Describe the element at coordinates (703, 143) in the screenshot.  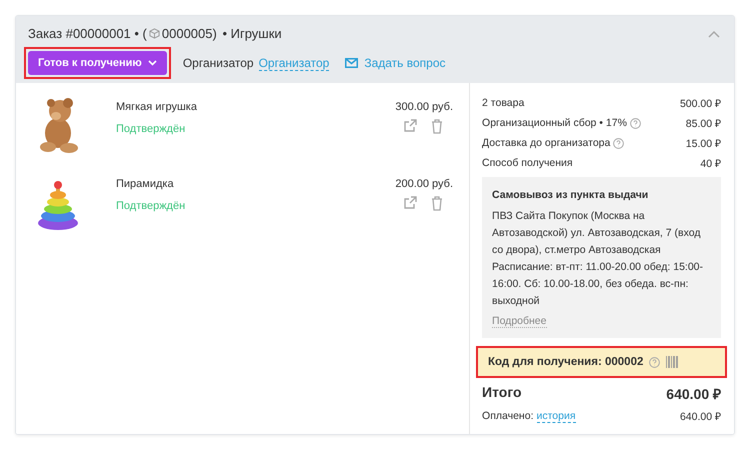
I see `summary-value: 15.00 ₽` at that location.